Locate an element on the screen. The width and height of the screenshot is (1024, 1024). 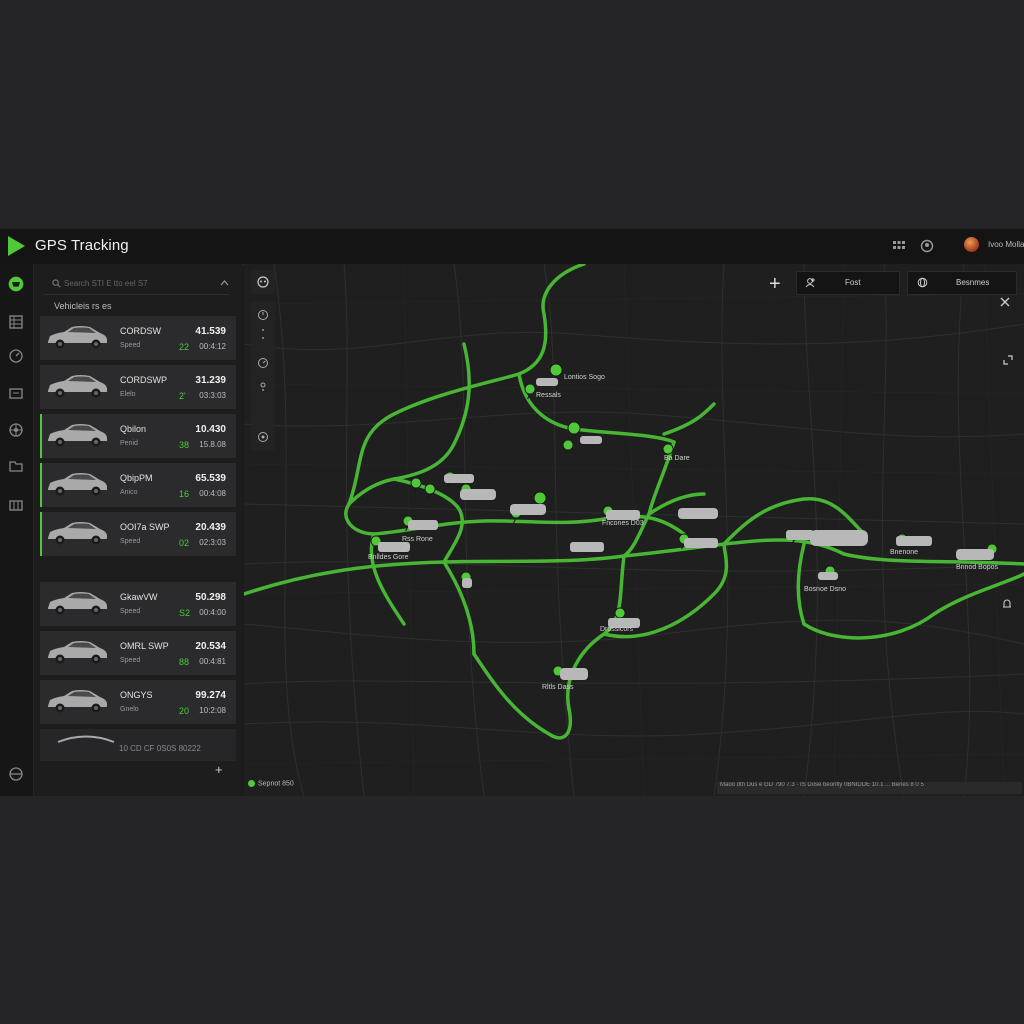
sidebar-item-speed is located at coordinates (16, 356).